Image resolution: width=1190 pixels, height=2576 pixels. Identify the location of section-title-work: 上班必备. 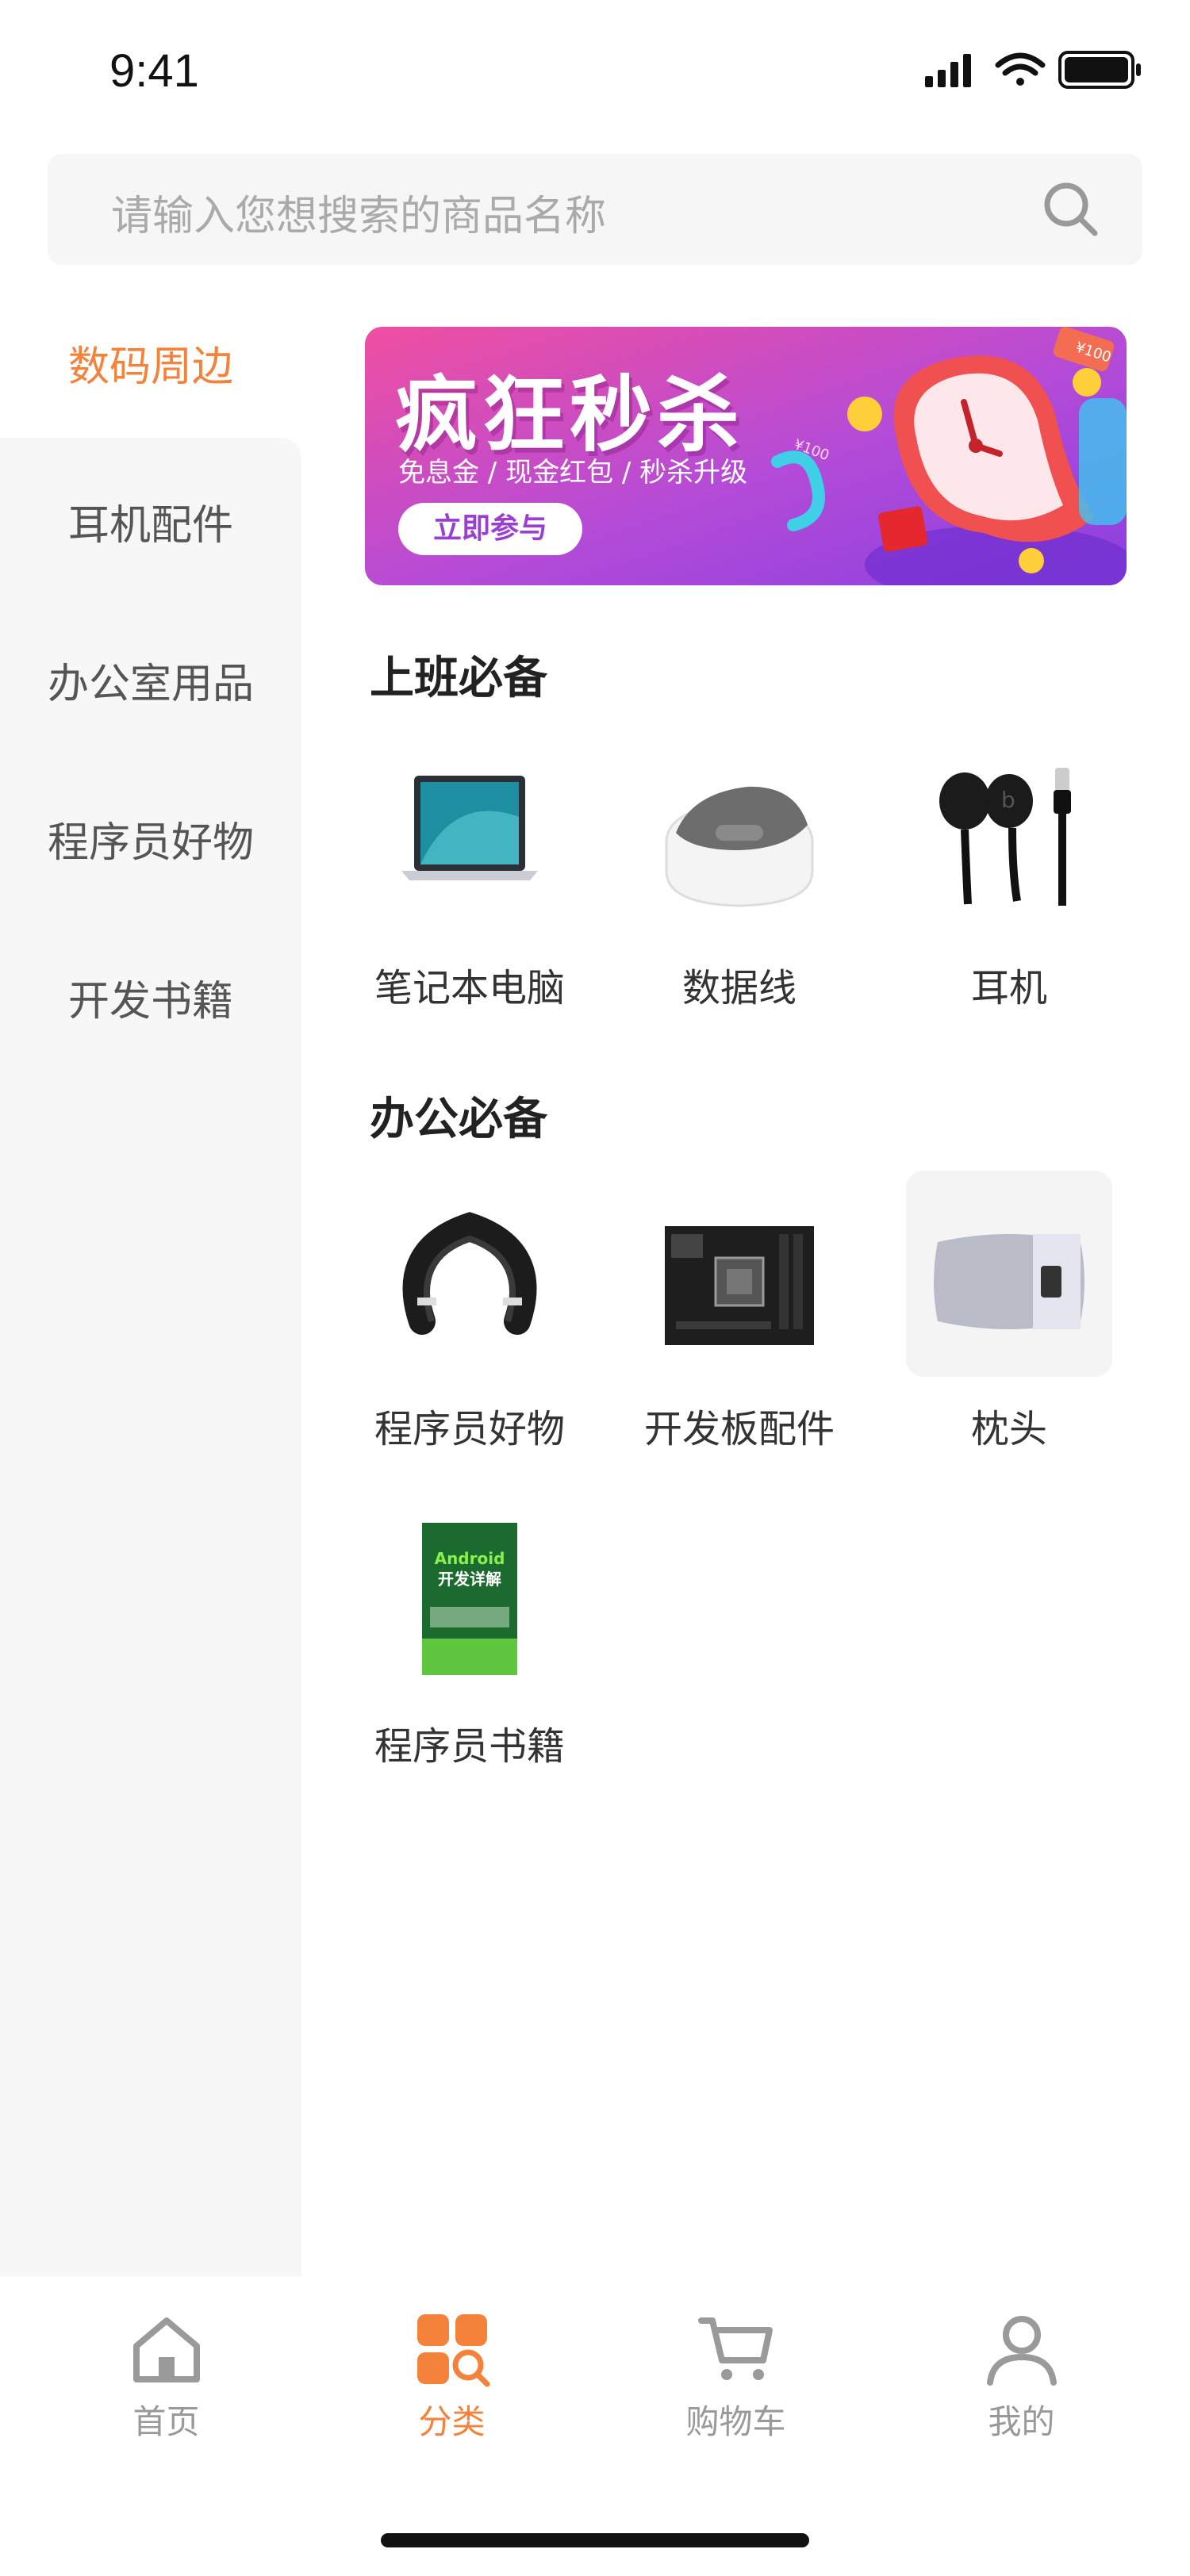
(458, 678).